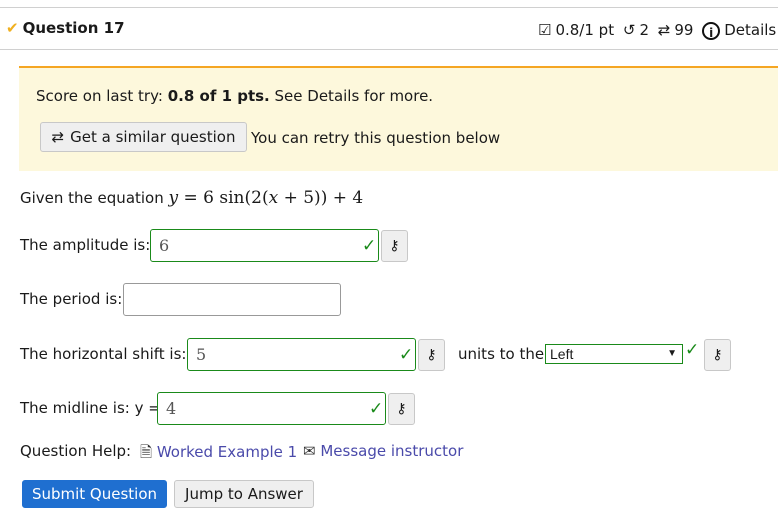  I want to click on equation: y = 6 sin(2(x + 5)) + 4, so click(266, 198).